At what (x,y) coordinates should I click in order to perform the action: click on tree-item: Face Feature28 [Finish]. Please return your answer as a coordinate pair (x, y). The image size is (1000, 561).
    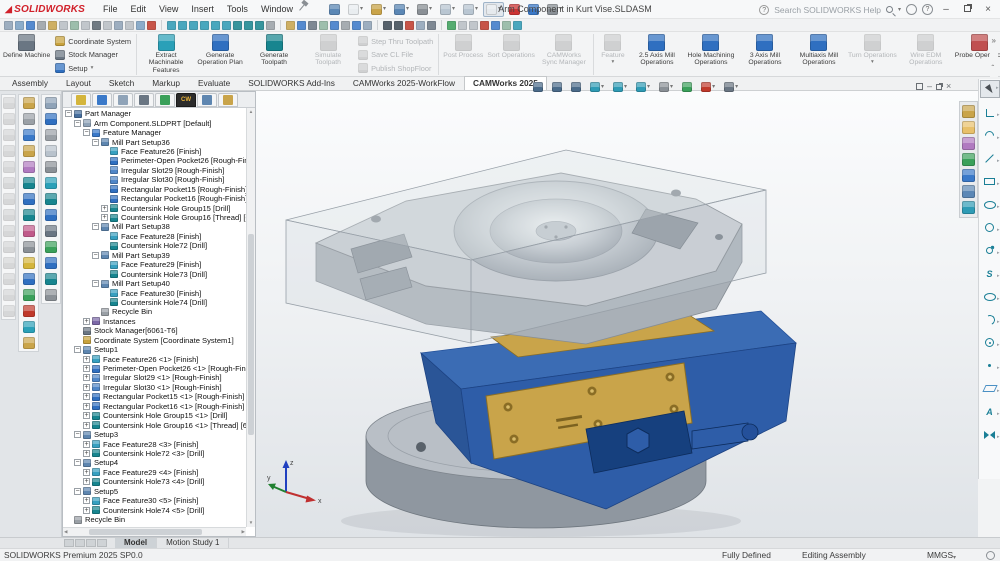
    Looking at the image, I should click on (154, 236).